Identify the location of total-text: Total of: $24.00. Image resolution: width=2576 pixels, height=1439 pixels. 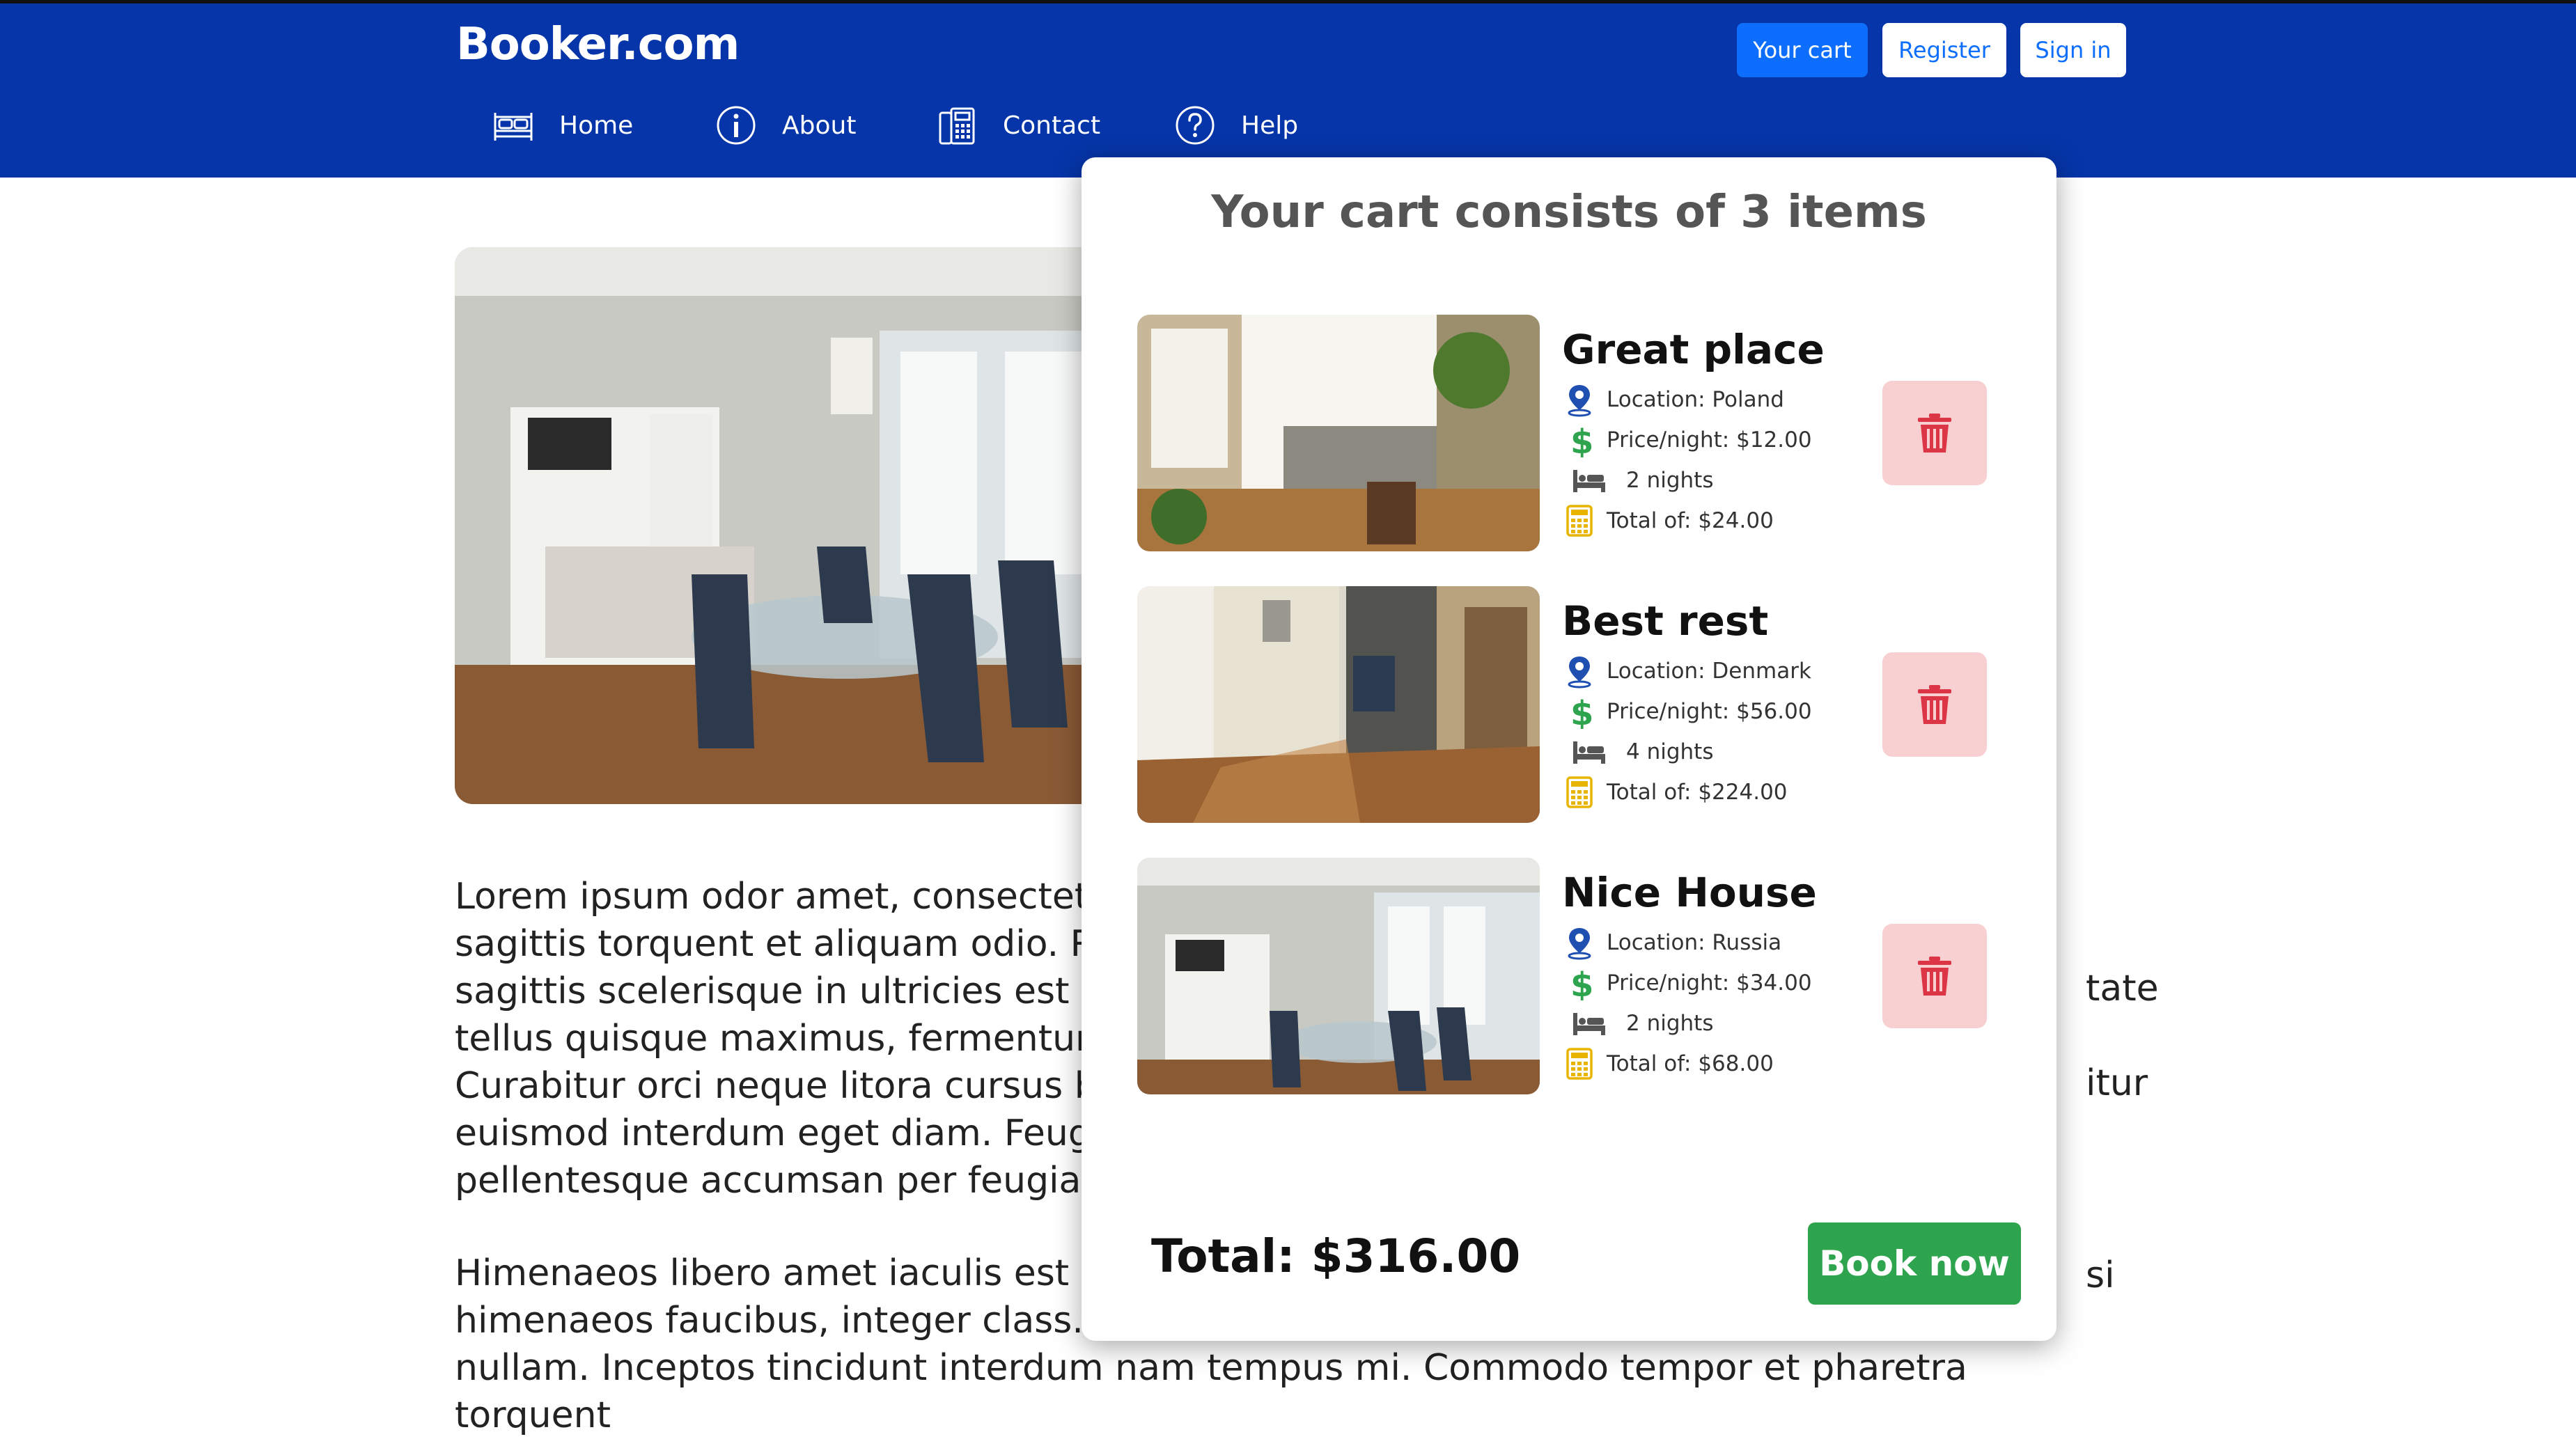
(1690, 520).